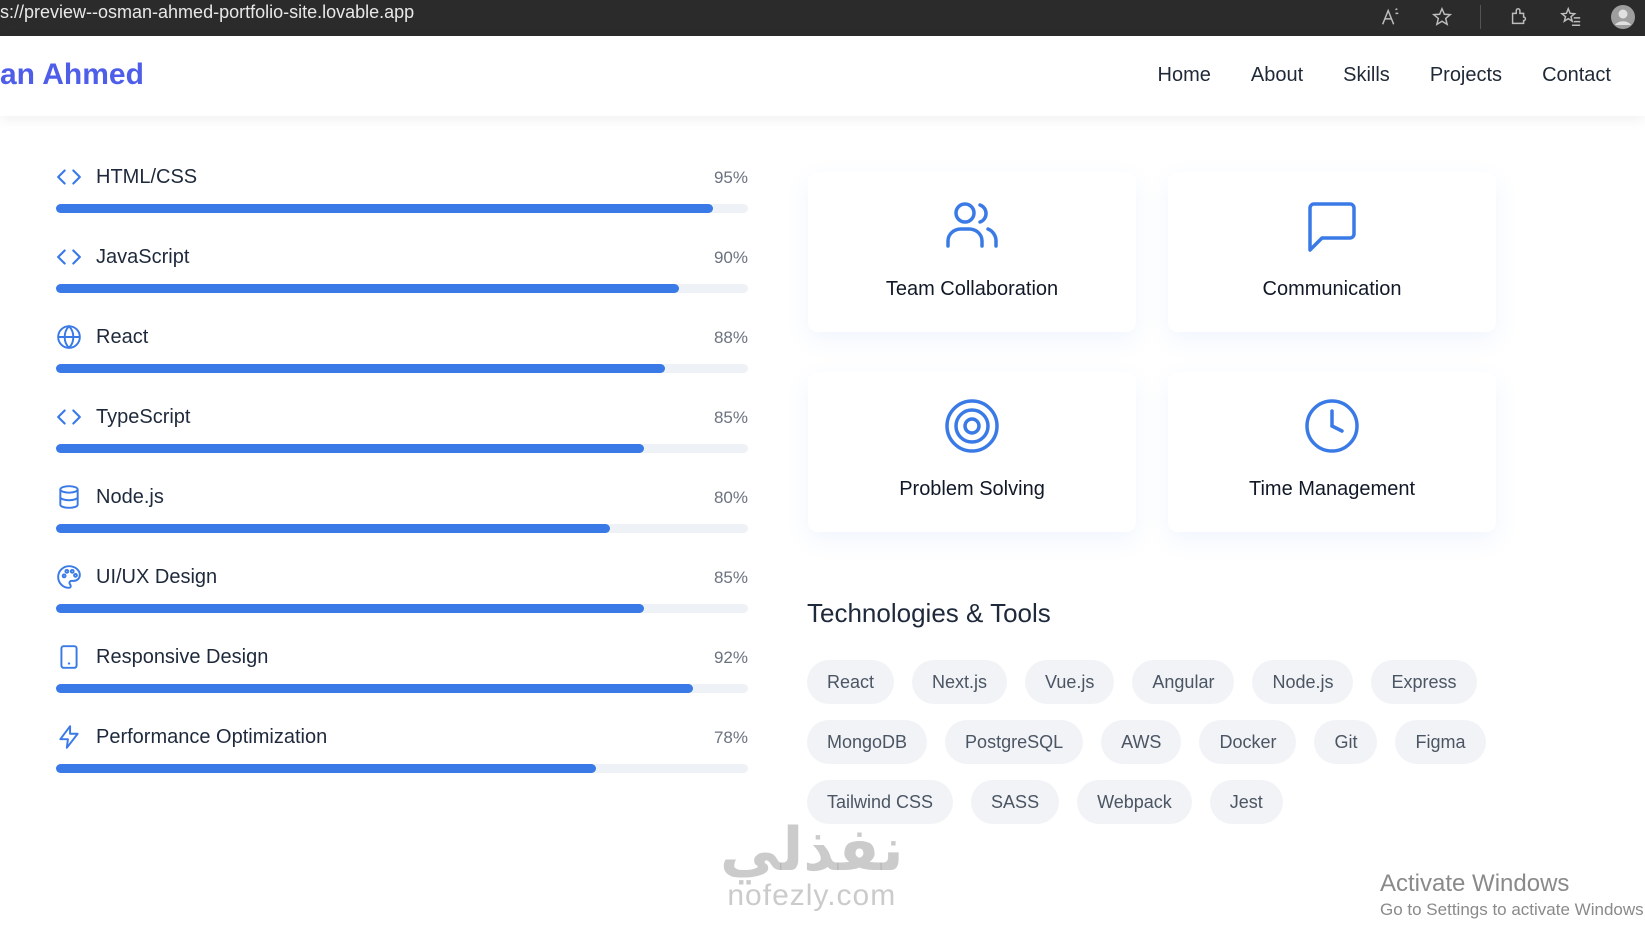 This screenshot has width=1645, height=925. What do you see at coordinates (972, 289) in the screenshot?
I see `soft-skill-label: Team Collaboration` at bounding box center [972, 289].